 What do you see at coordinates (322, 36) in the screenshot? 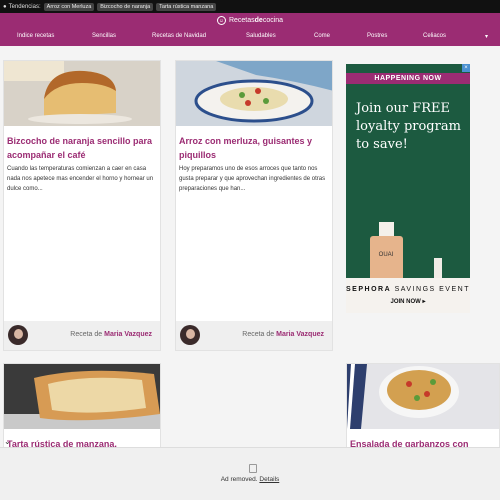
I see `nav-item-come: Come` at bounding box center [322, 36].